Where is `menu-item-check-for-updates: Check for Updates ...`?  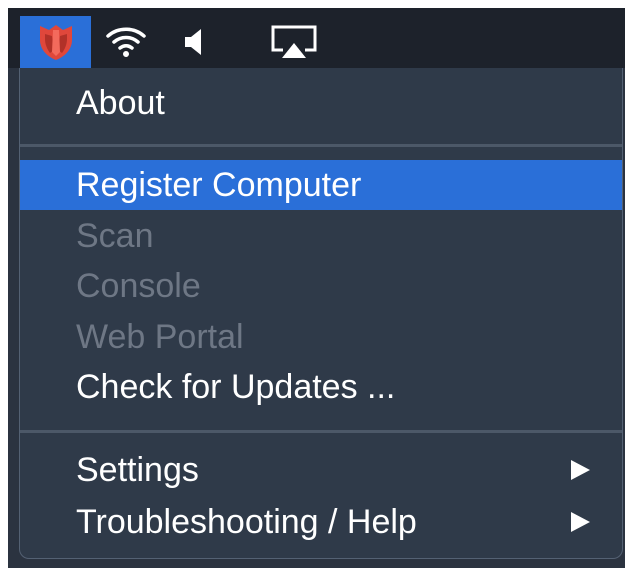 menu-item-check-for-updates: Check for Updates ... is located at coordinates (321, 387).